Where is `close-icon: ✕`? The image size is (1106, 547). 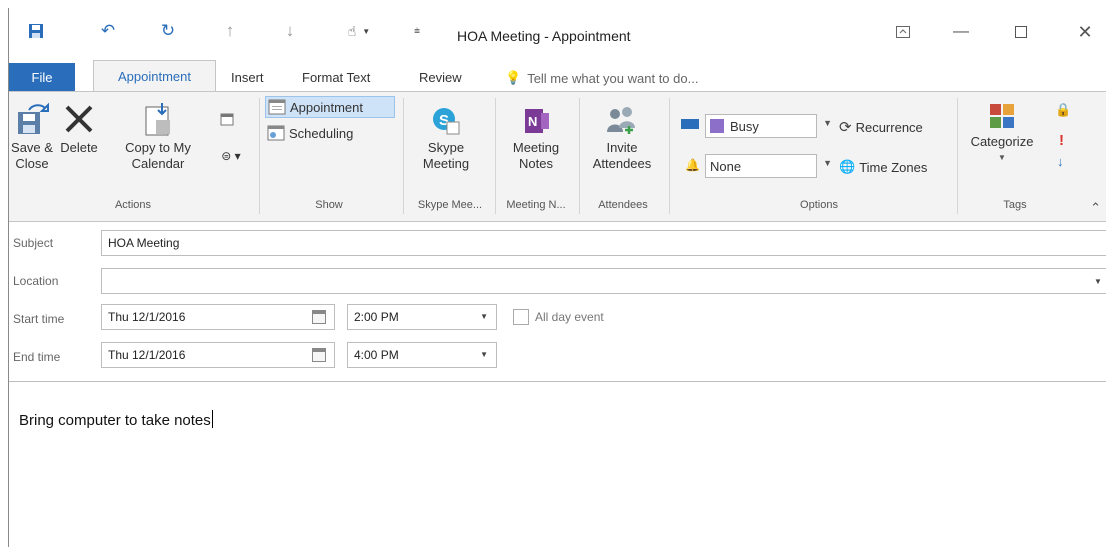
close-icon: ✕ is located at coordinates (1085, 32).